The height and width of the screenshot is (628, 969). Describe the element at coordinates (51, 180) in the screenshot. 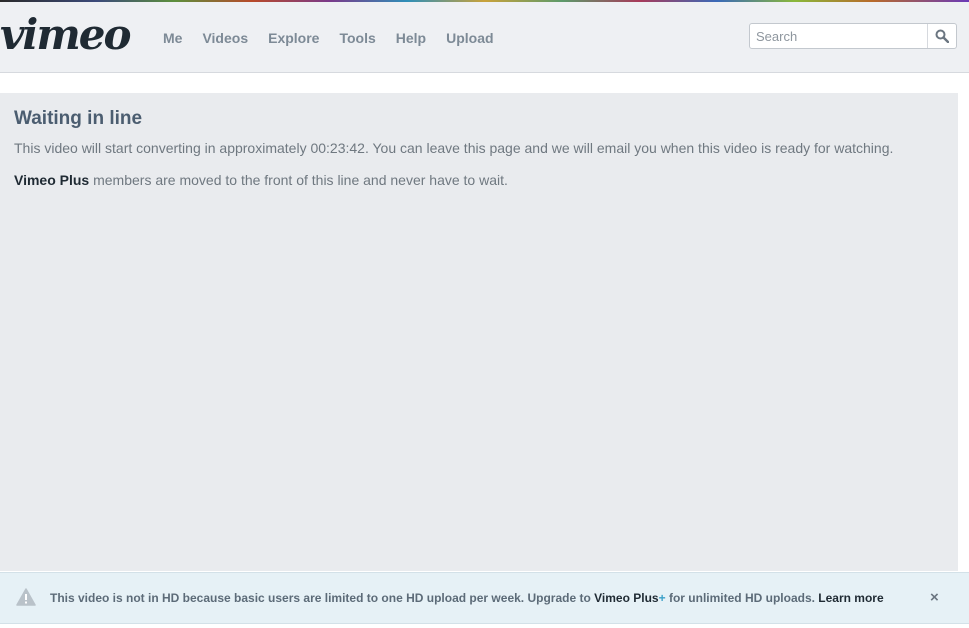

I see `vimeo-plus-link: Vimeo Plus` at that location.